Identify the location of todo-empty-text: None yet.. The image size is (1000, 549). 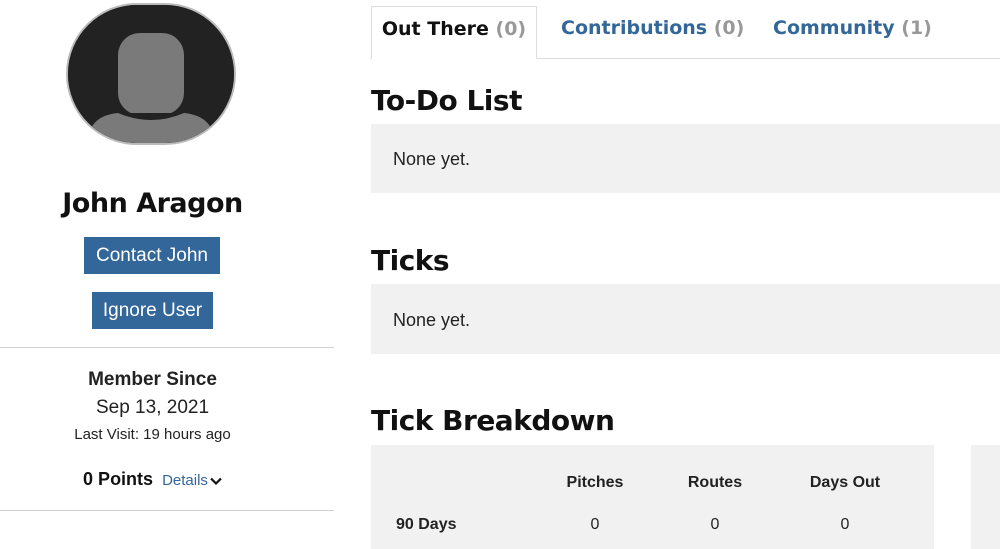
(432, 159).